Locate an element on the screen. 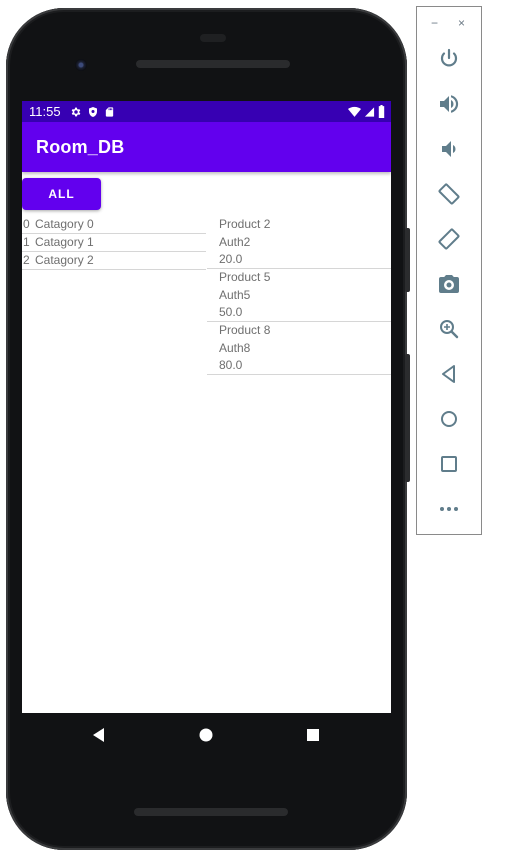 The width and height of the screenshot is (511, 855). nav-home-icon is located at coordinates (206, 735).